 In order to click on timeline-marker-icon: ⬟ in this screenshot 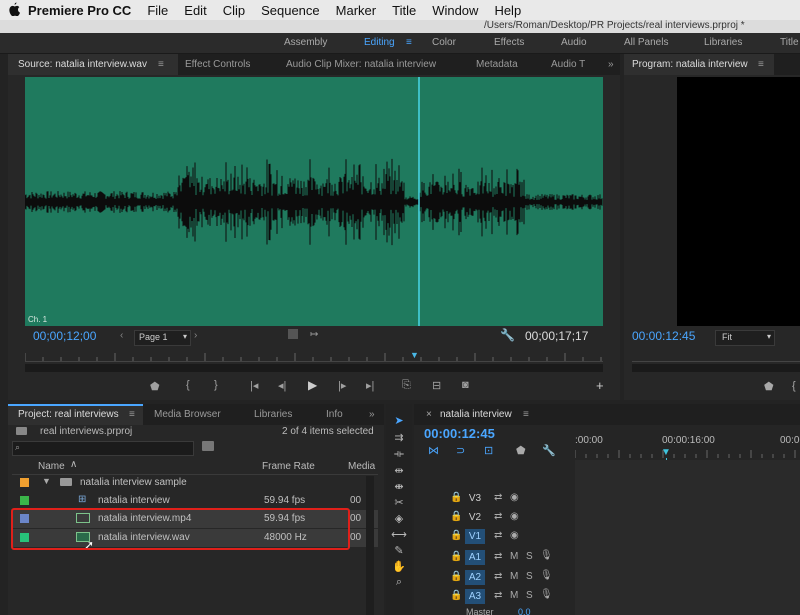, I will do `click(521, 450)`.